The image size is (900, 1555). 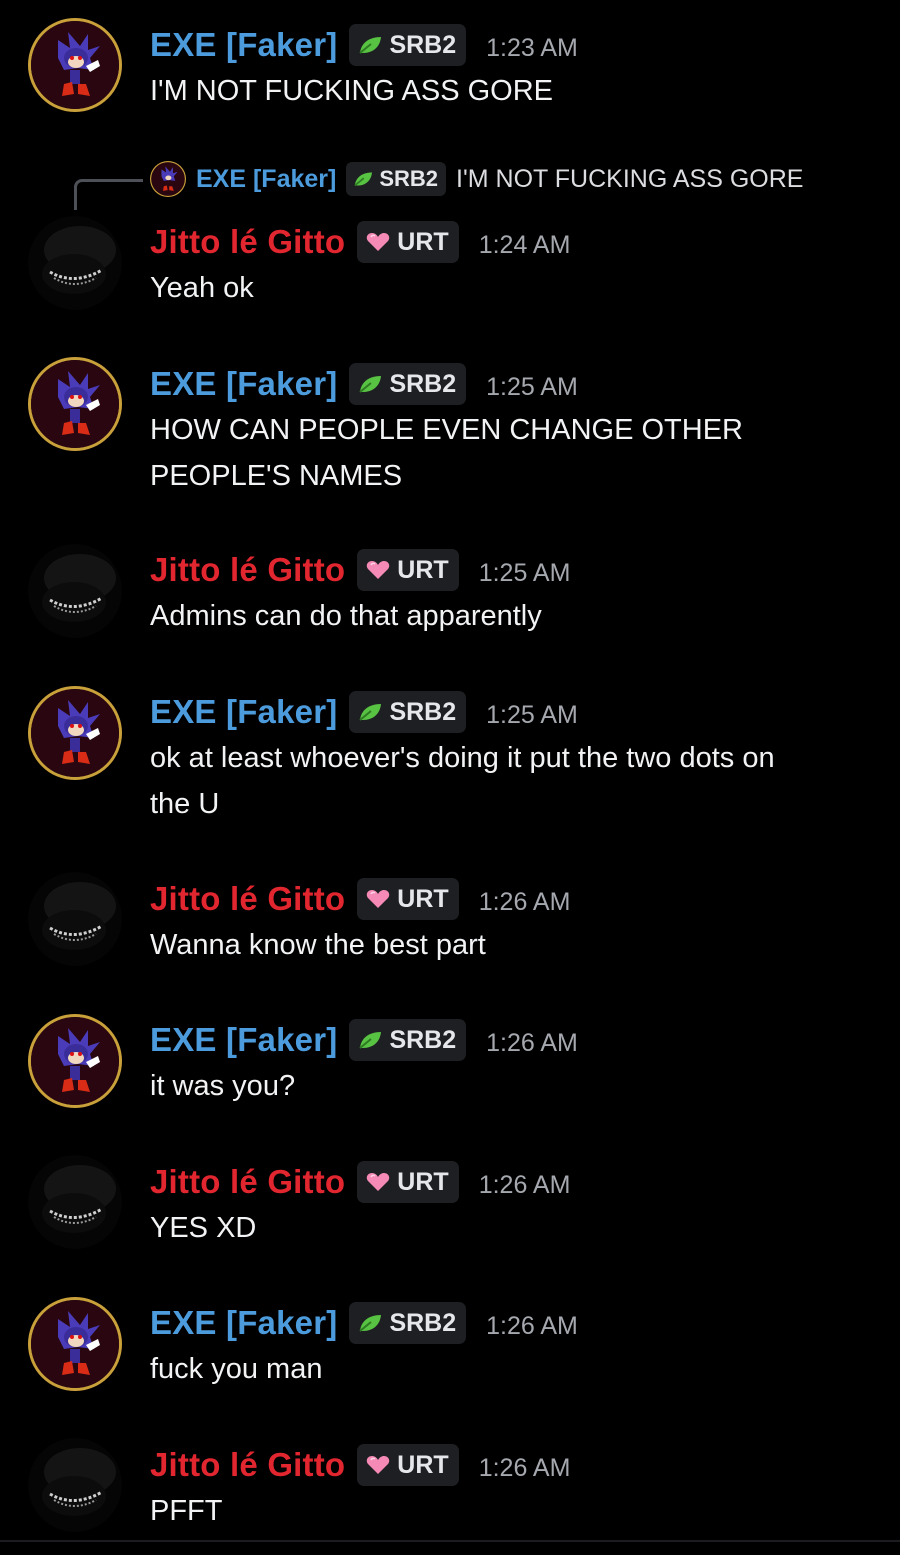 What do you see at coordinates (266, 179) in the screenshot?
I see `reply-username: EXE [Faker]` at bounding box center [266, 179].